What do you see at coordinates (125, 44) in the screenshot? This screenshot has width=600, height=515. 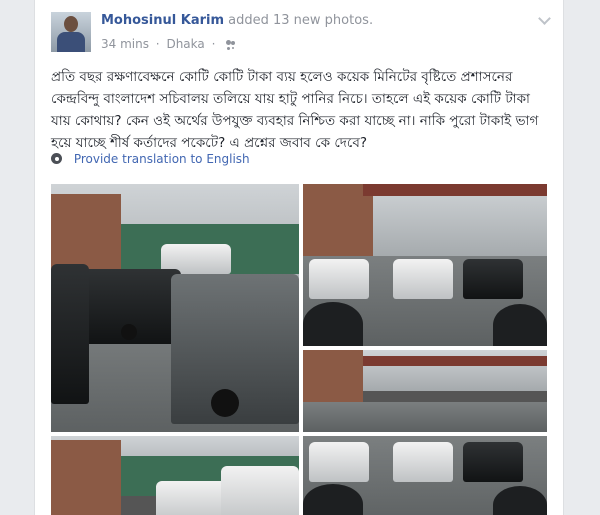 I see `post-time: 34 mins` at bounding box center [125, 44].